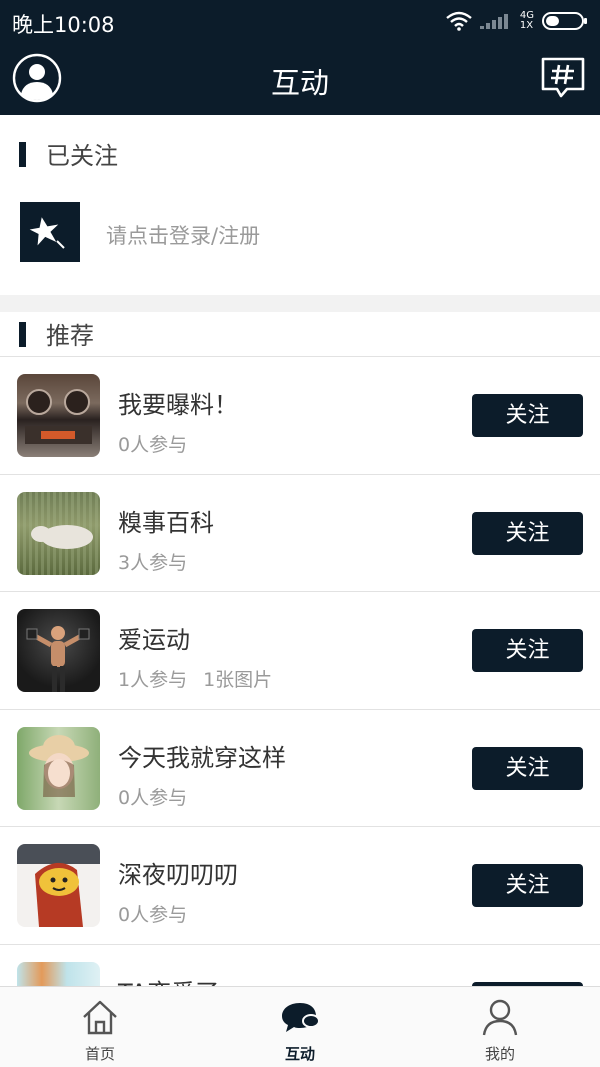 Image resolution: width=600 pixels, height=1067 pixels. I want to click on topic-row: 我要曝料！ 0人参与 关注, so click(300, 416).